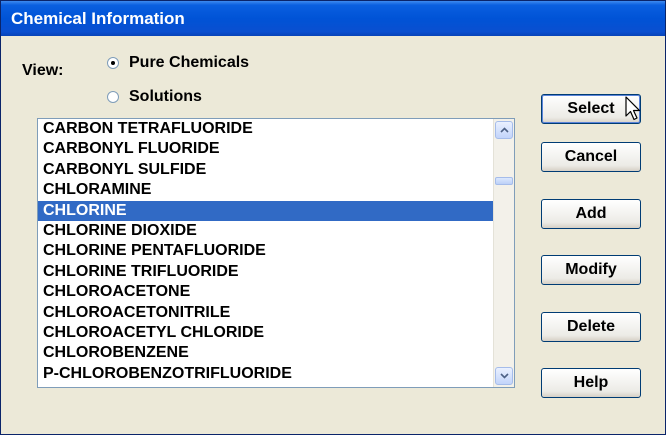 Image resolution: width=666 pixels, height=435 pixels. Describe the element at coordinates (265, 313) in the screenshot. I see `list-item: CHLOROACETONITRILE` at that location.